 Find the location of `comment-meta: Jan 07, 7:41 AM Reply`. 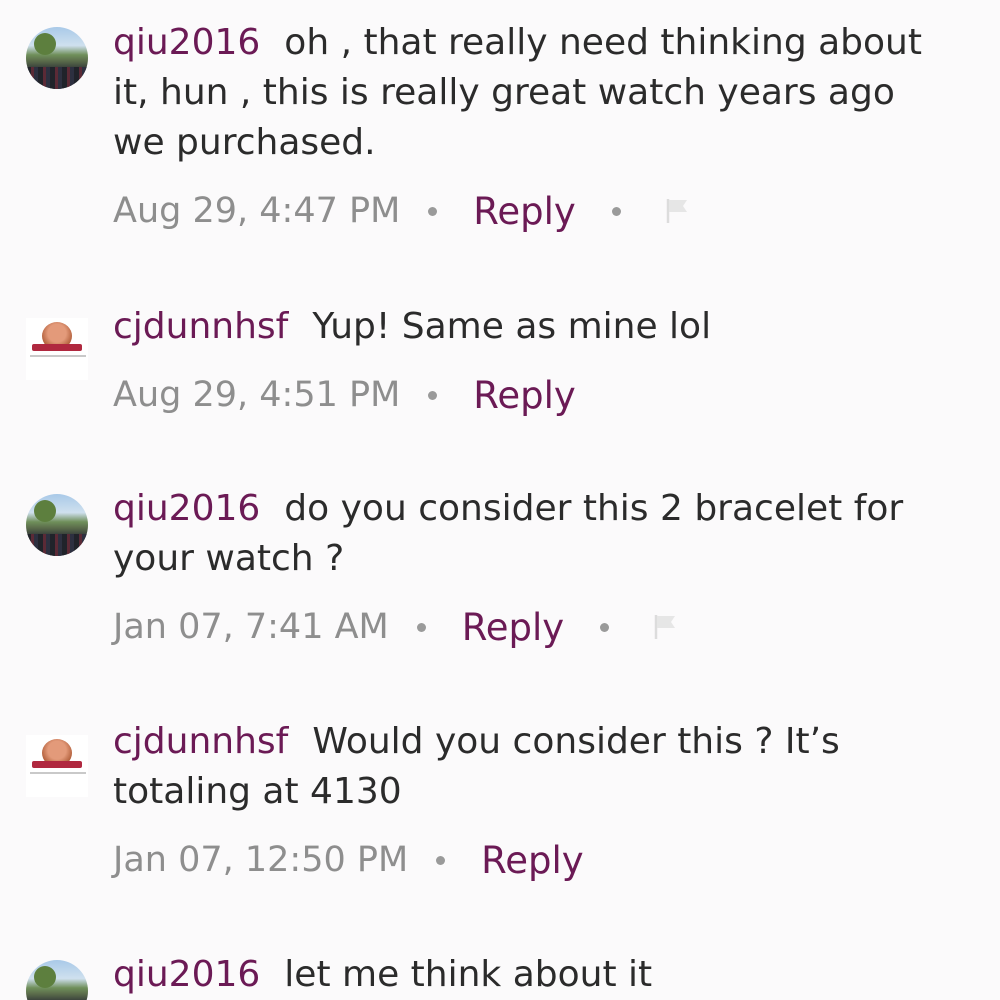

comment-meta: Jan 07, 7:41 AM Reply is located at coordinates (523, 627).